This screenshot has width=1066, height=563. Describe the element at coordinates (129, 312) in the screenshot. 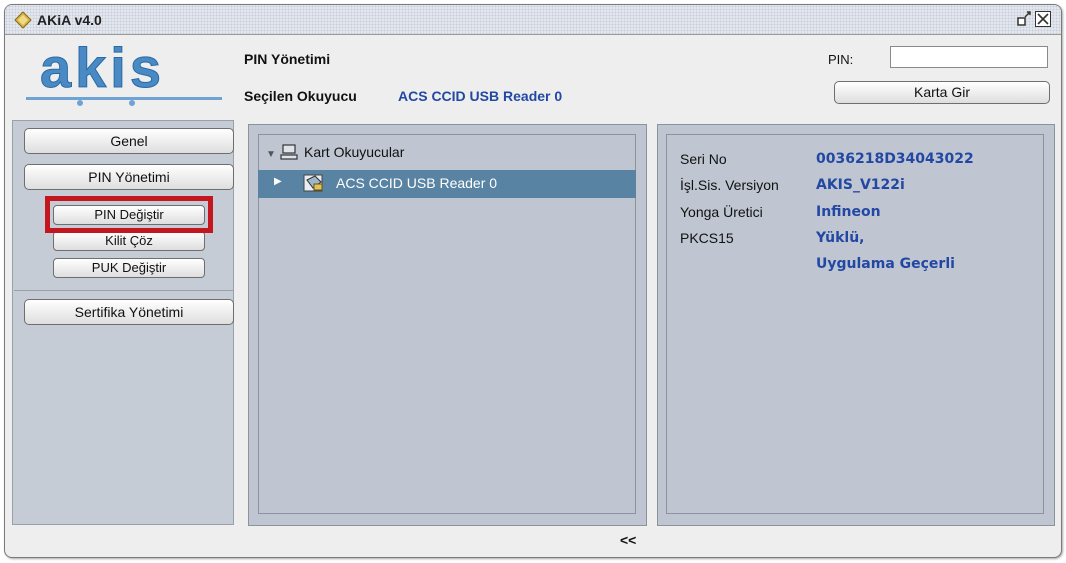

I see `nav-sertifika-button: Sertifika Yönetimi` at that location.